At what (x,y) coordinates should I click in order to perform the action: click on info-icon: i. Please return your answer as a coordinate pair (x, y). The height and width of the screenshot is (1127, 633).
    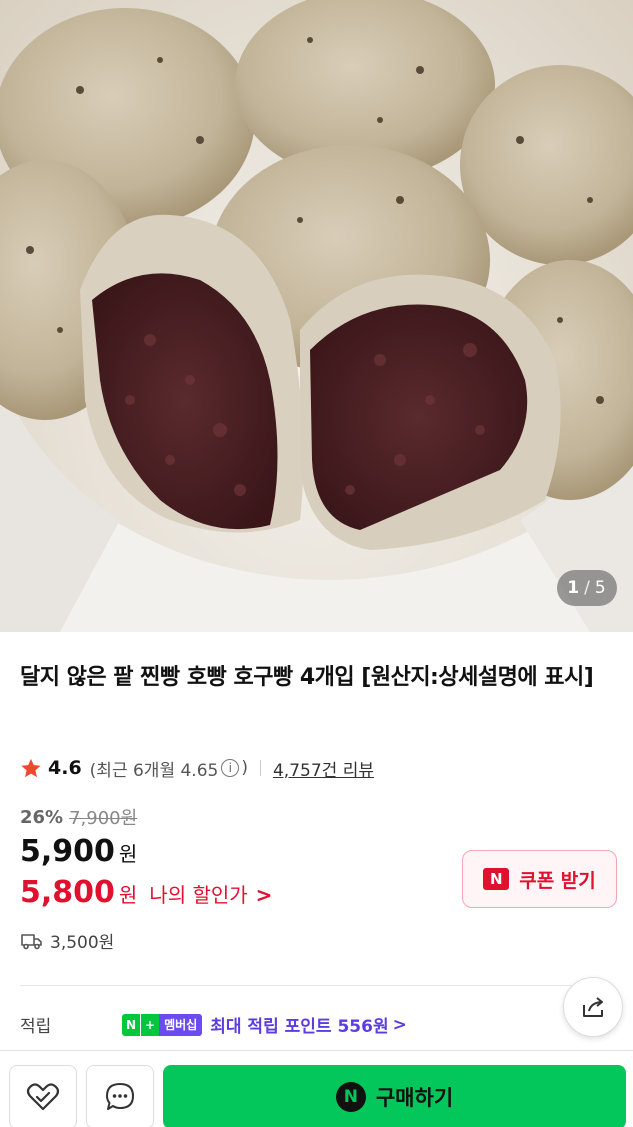
    Looking at the image, I should click on (230, 768).